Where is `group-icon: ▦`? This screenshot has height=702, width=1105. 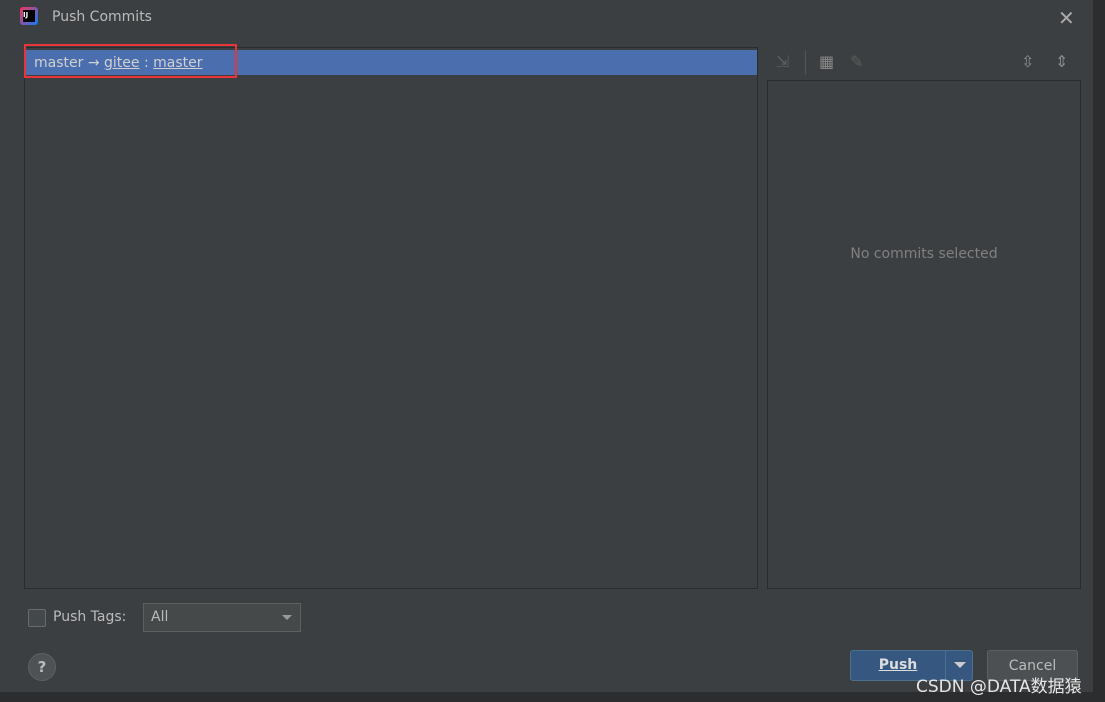 group-icon: ▦ is located at coordinates (826, 61).